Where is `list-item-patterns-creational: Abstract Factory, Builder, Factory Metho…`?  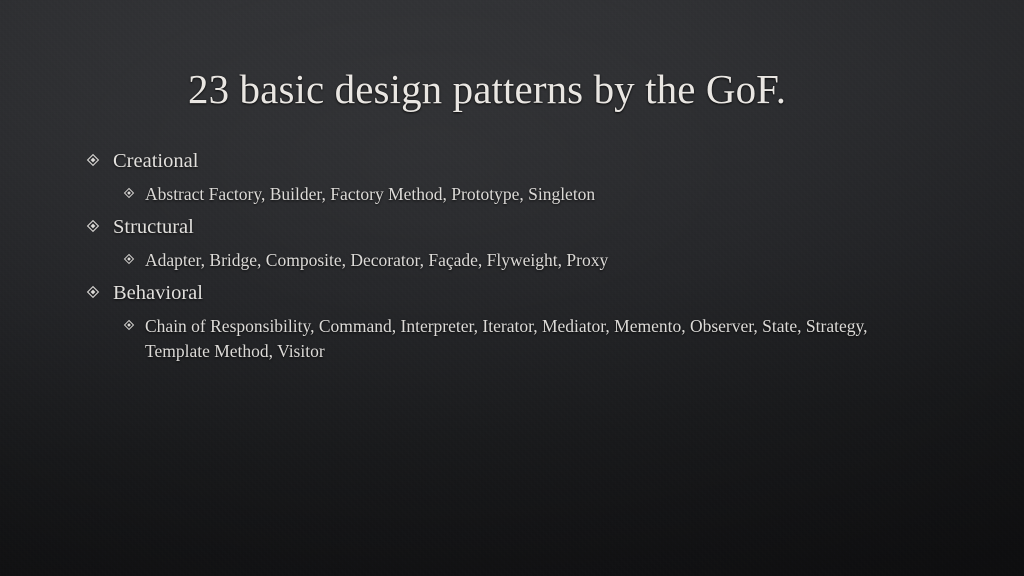
list-item-patterns-creational: Abstract Factory, Builder, Factory Metho… is located at coordinates (480, 194).